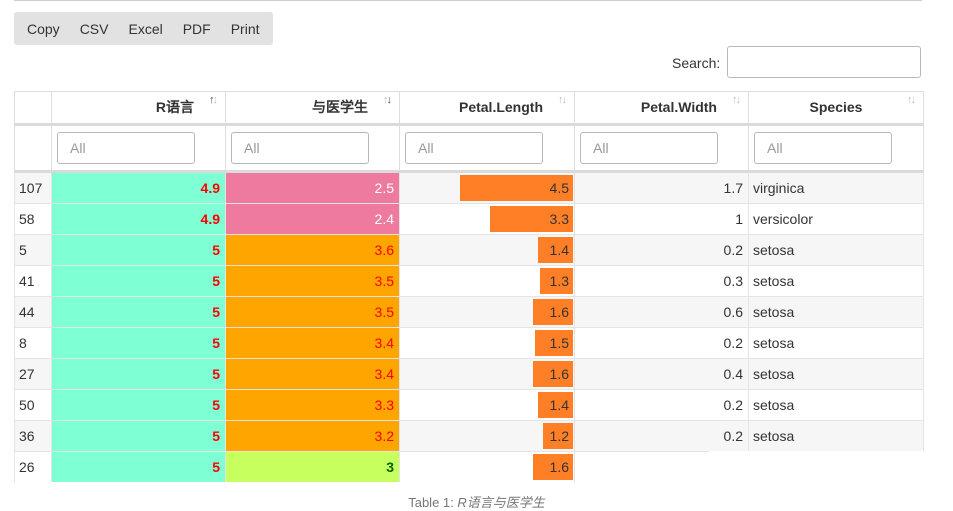 This screenshot has height=511, width=953. What do you see at coordinates (559, 343) in the screenshot?
I see `petal-length-value: 1.5` at bounding box center [559, 343].